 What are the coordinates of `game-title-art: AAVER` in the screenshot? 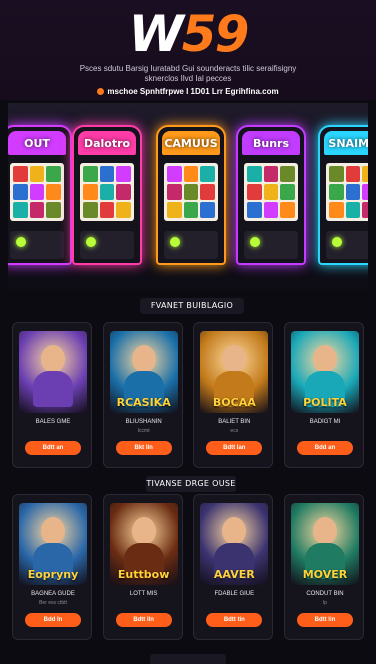 It's located at (234, 574).